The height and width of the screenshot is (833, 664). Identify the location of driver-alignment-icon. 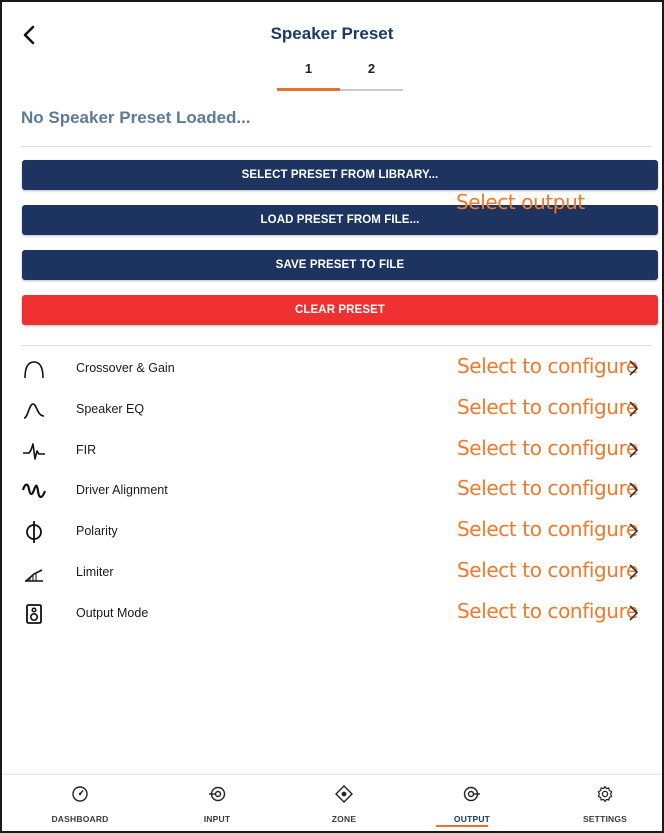
(34, 491).